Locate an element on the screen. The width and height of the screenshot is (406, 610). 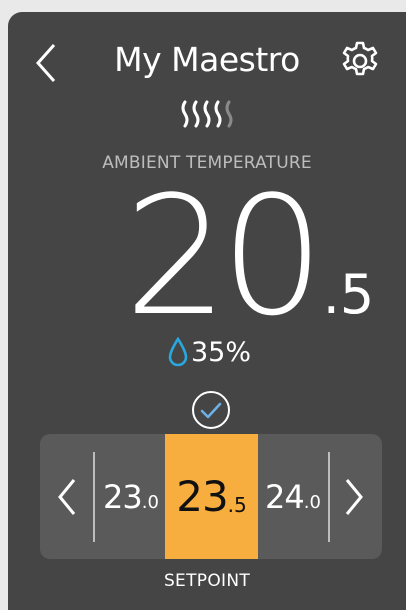
setpoint-option-lower: 23.0 is located at coordinates (131, 496).